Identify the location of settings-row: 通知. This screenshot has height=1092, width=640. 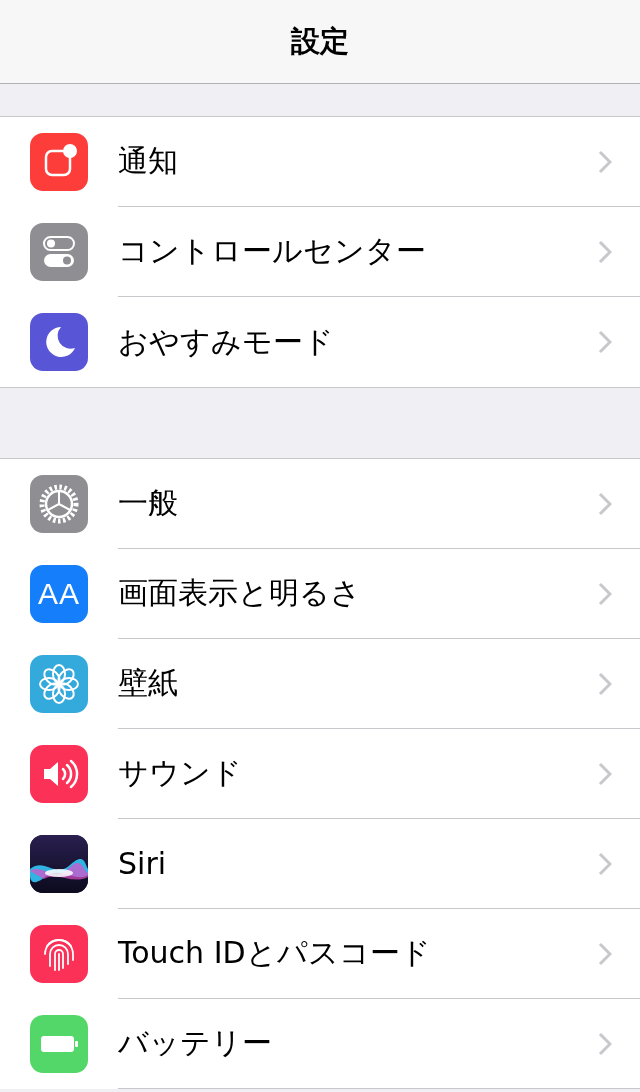
(320, 162).